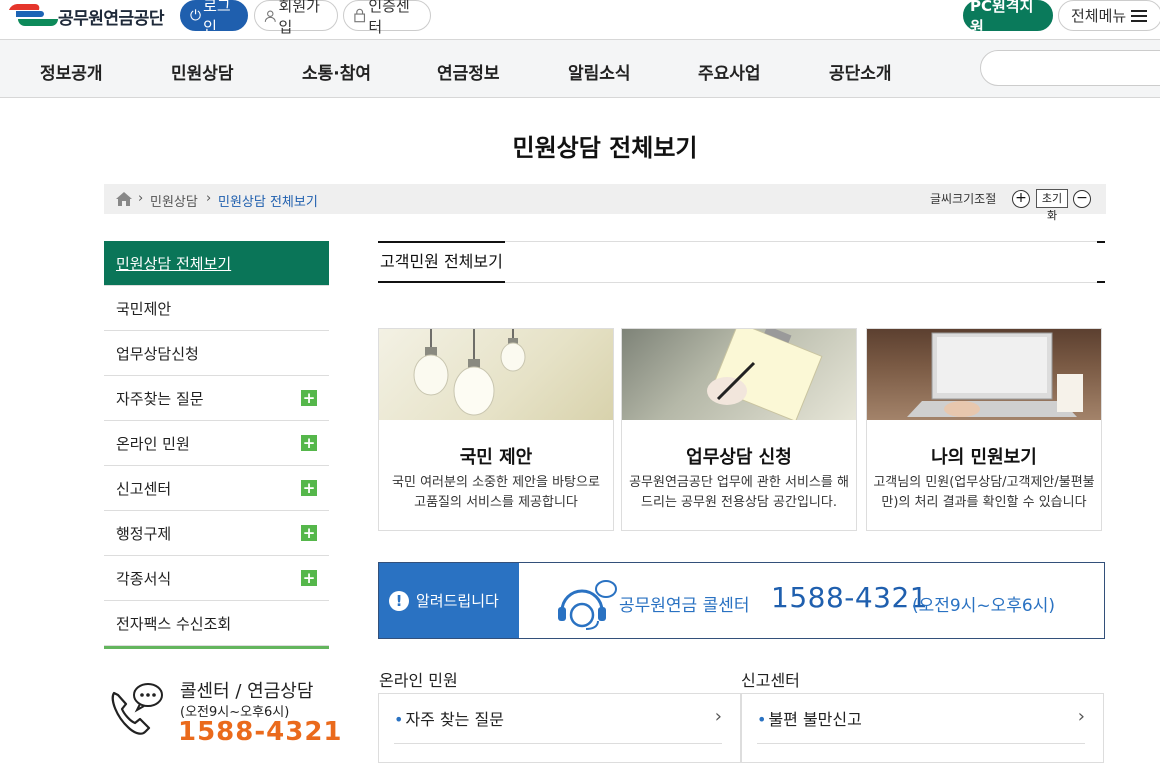  Describe the element at coordinates (247, 691) in the screenshot. I see `callcenter-title: 콜센터 / 연금상담` at that location.